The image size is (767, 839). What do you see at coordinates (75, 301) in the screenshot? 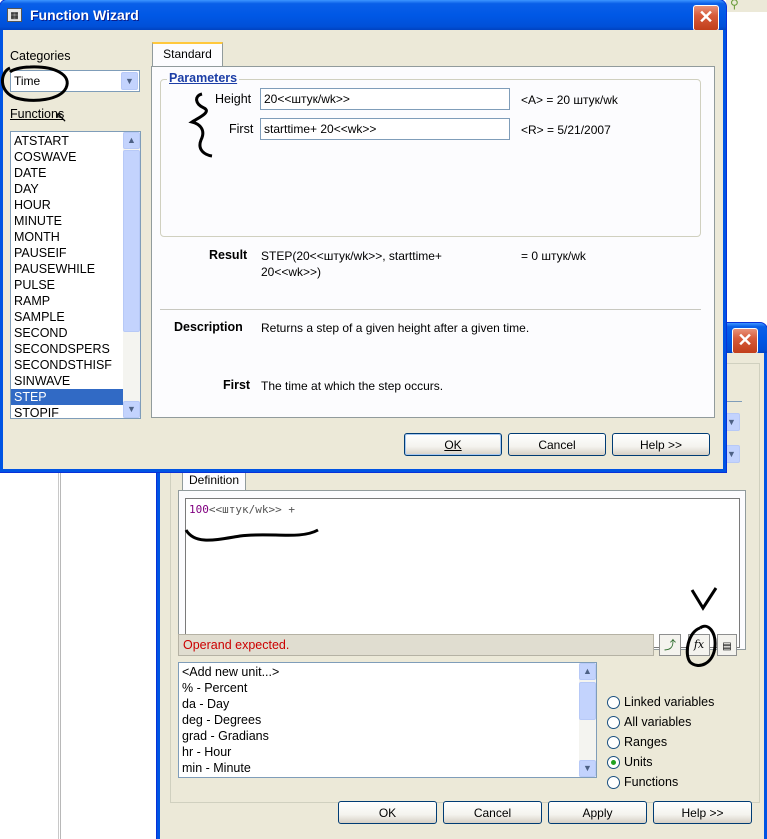
I see `function-item: RAMP` at bounding box center [75, 301].